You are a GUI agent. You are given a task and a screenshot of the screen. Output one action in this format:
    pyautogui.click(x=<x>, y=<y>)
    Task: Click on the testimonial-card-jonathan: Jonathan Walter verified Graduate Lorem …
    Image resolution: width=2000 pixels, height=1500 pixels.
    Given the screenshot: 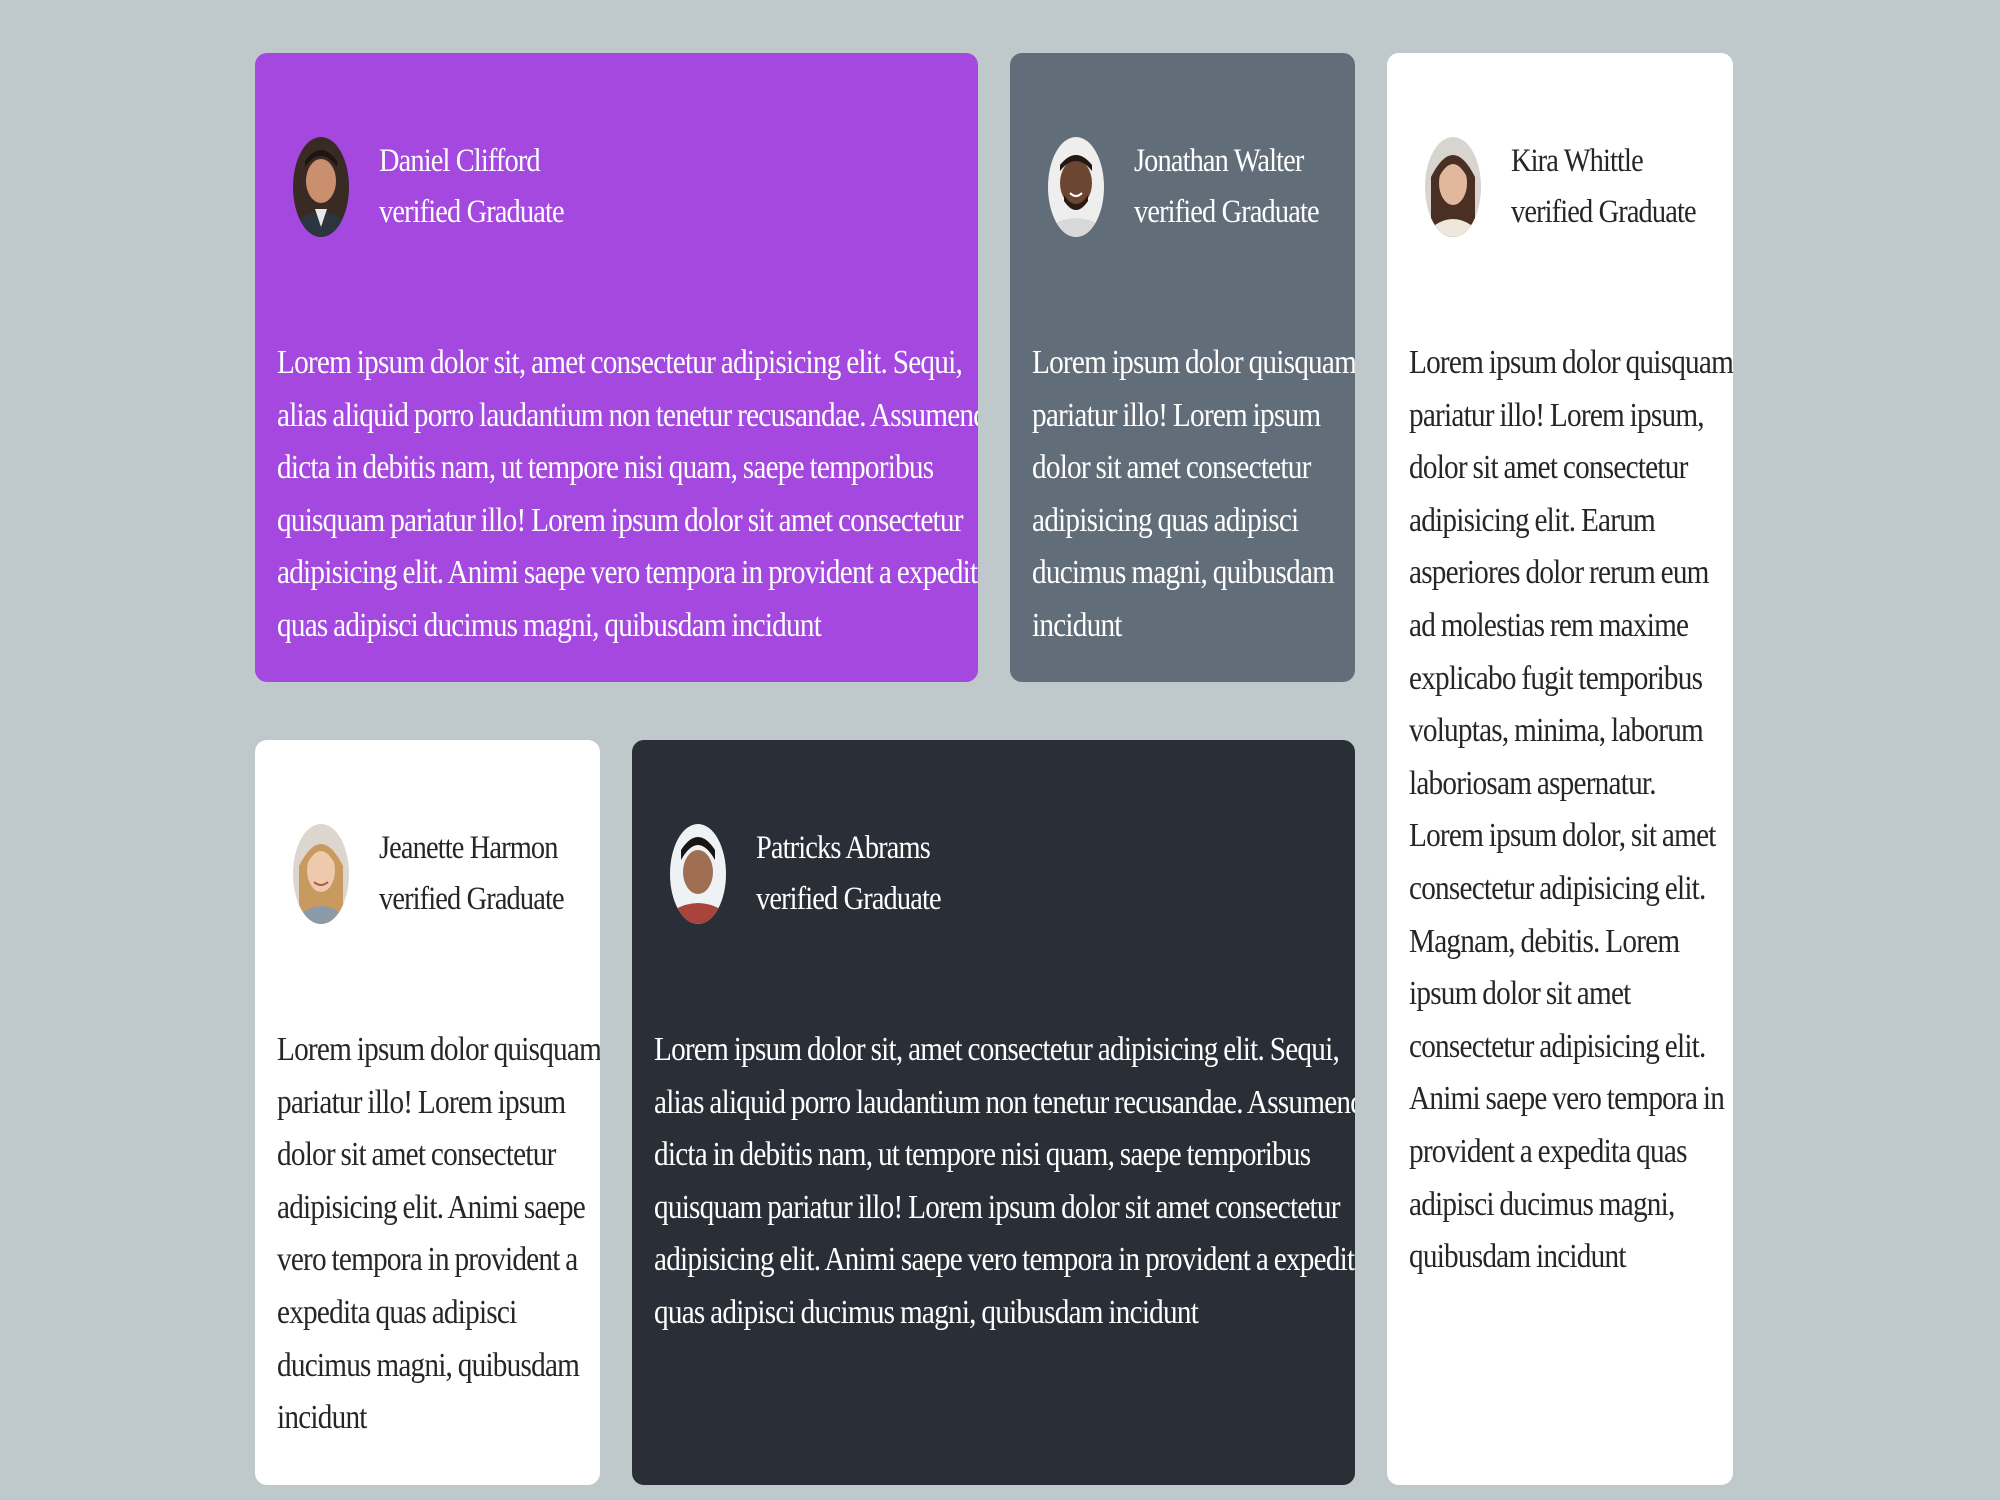 What is the action you would take?
    pyautogui.click(x=1182, y=367)
    